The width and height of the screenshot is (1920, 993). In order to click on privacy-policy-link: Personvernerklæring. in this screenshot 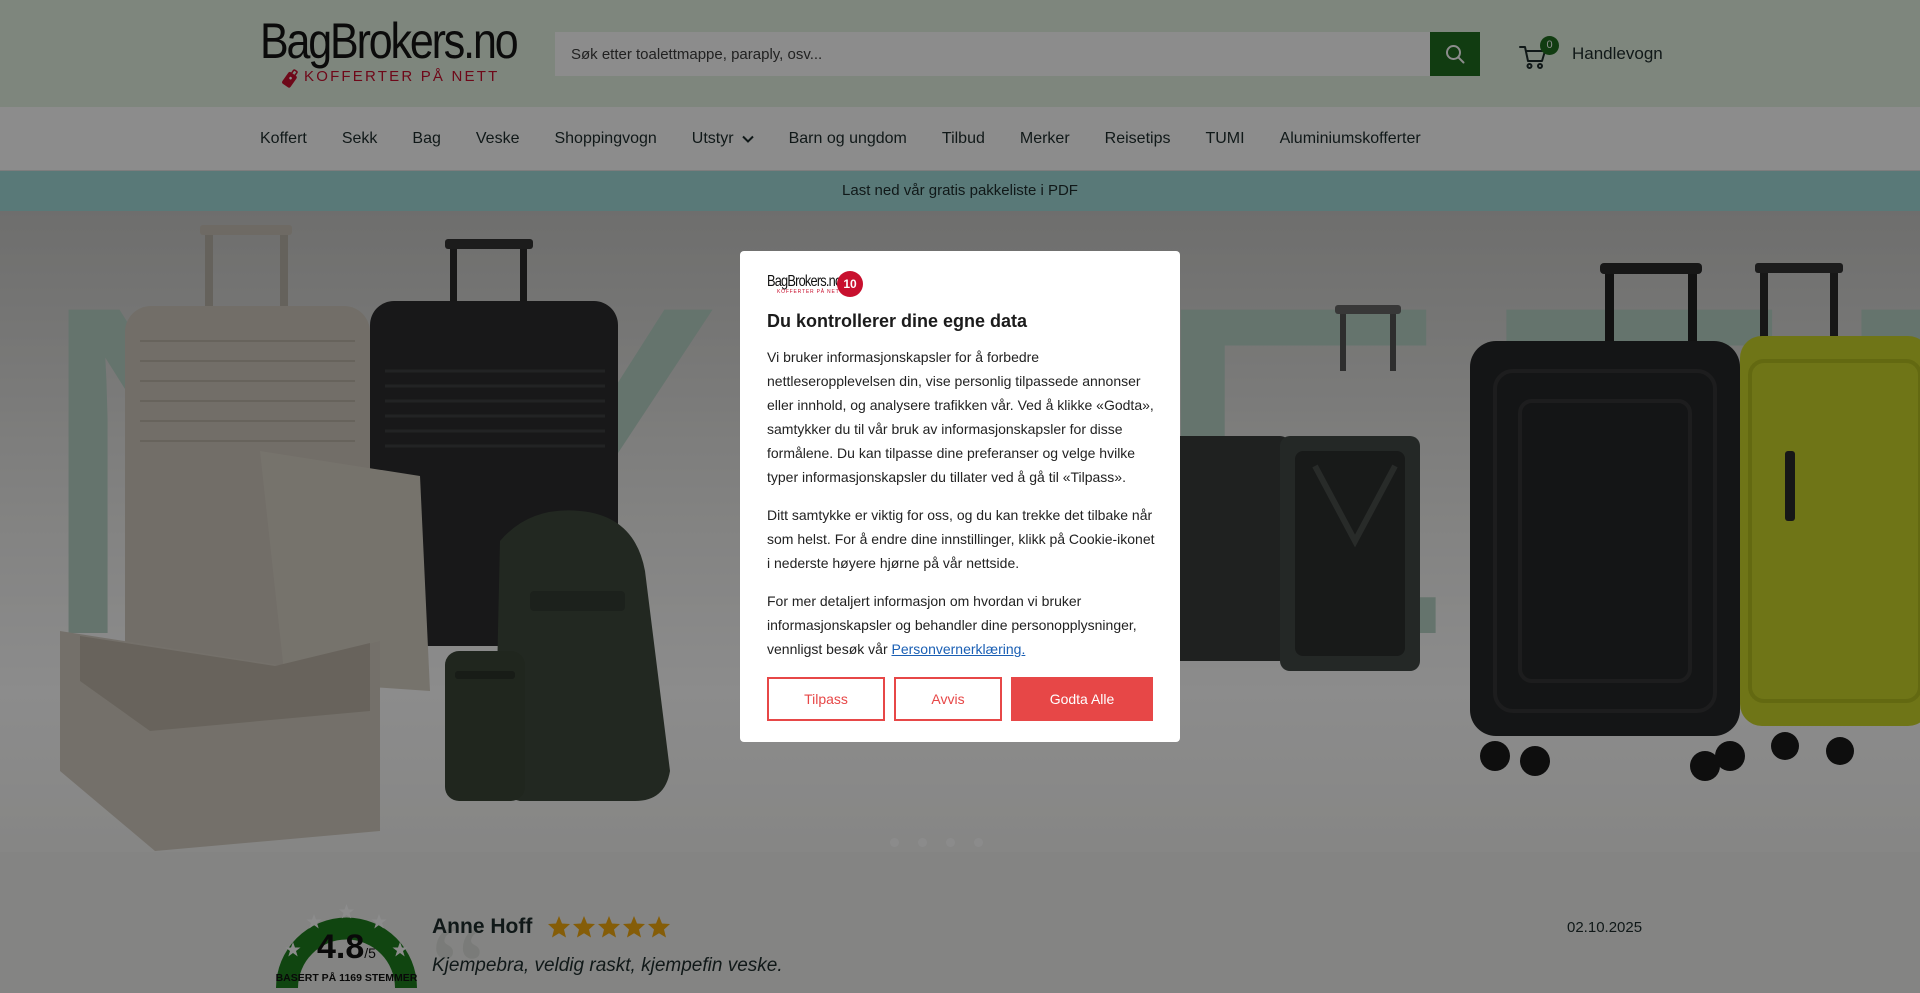, I will do `click(959, 649)`.